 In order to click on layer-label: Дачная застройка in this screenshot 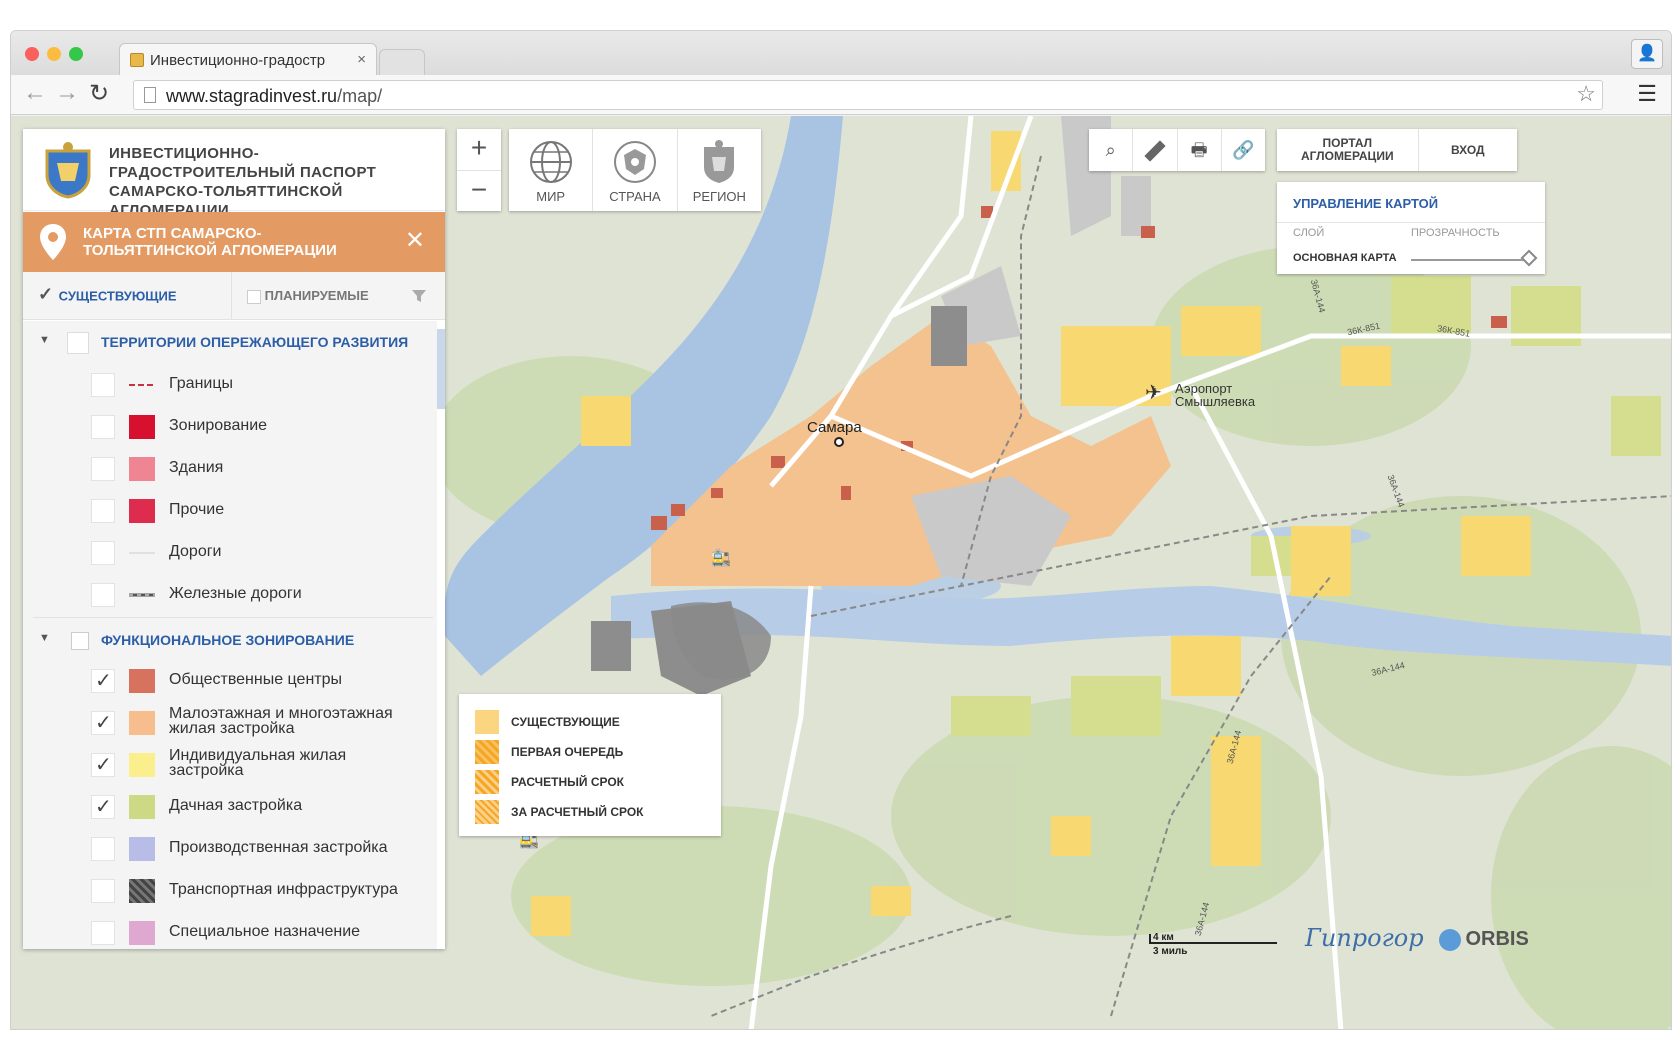, I will do `click(236, 805)`.